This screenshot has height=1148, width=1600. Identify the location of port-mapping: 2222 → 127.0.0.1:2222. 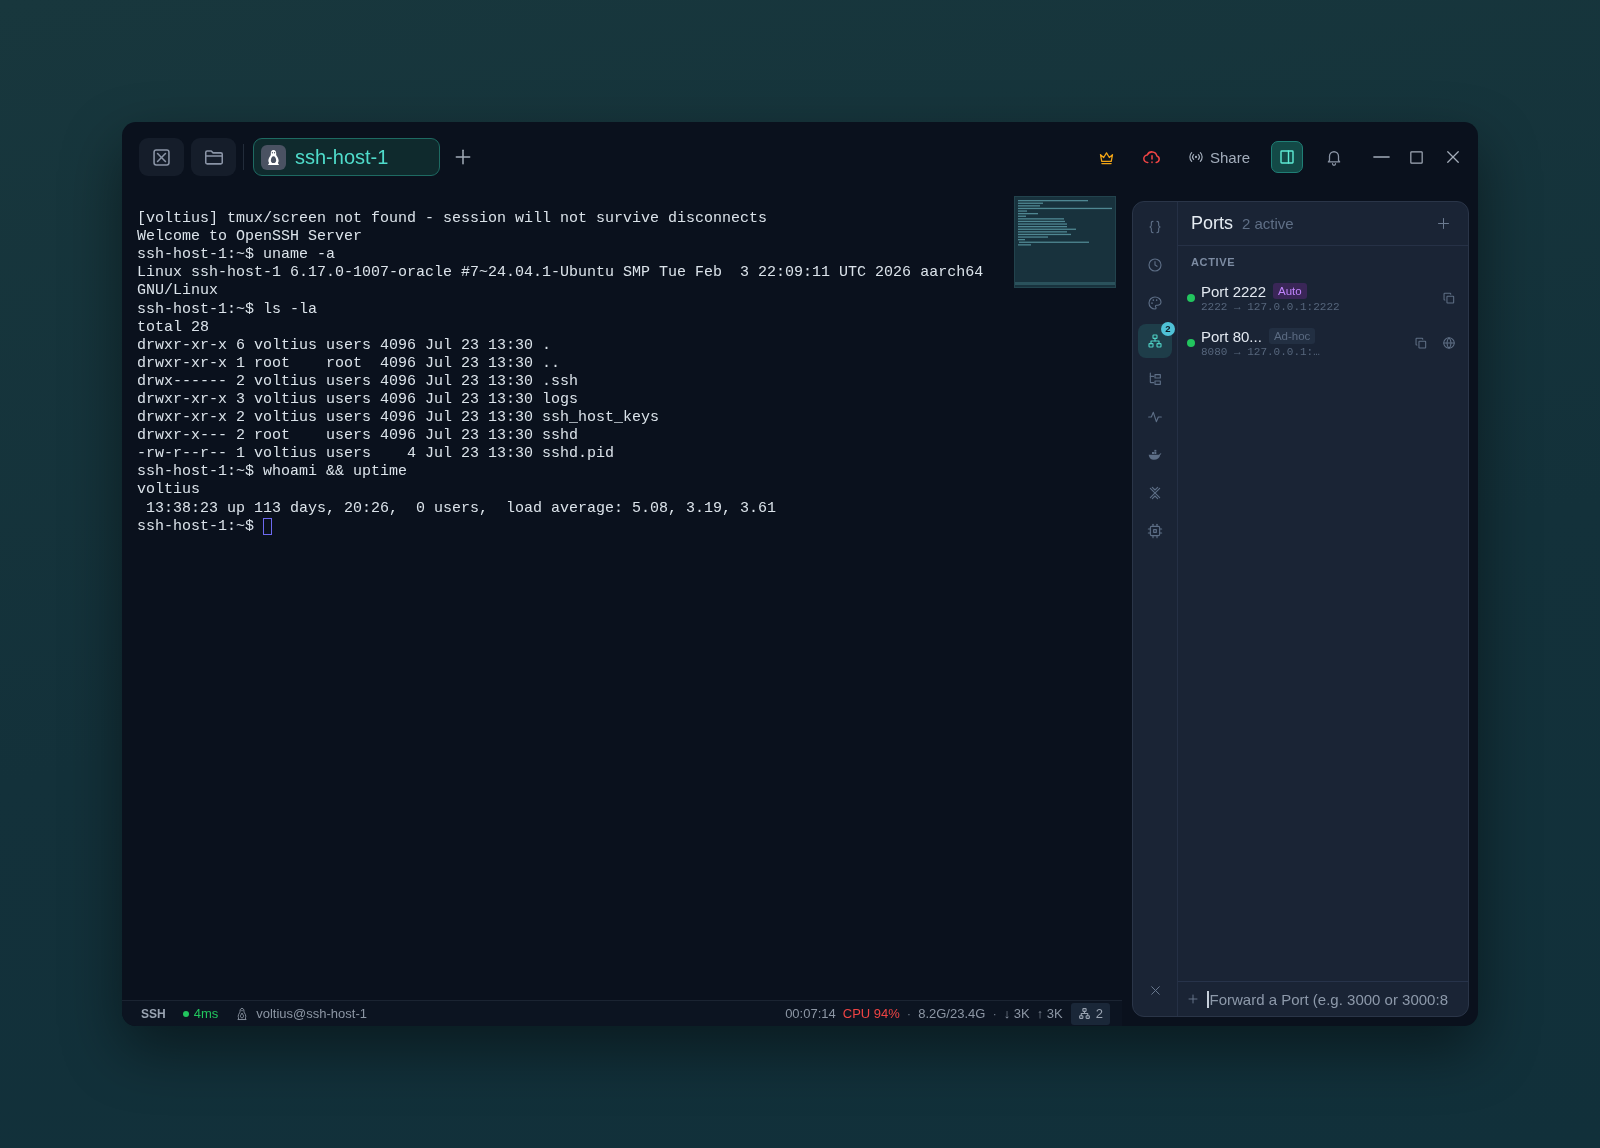
(1270, 307).